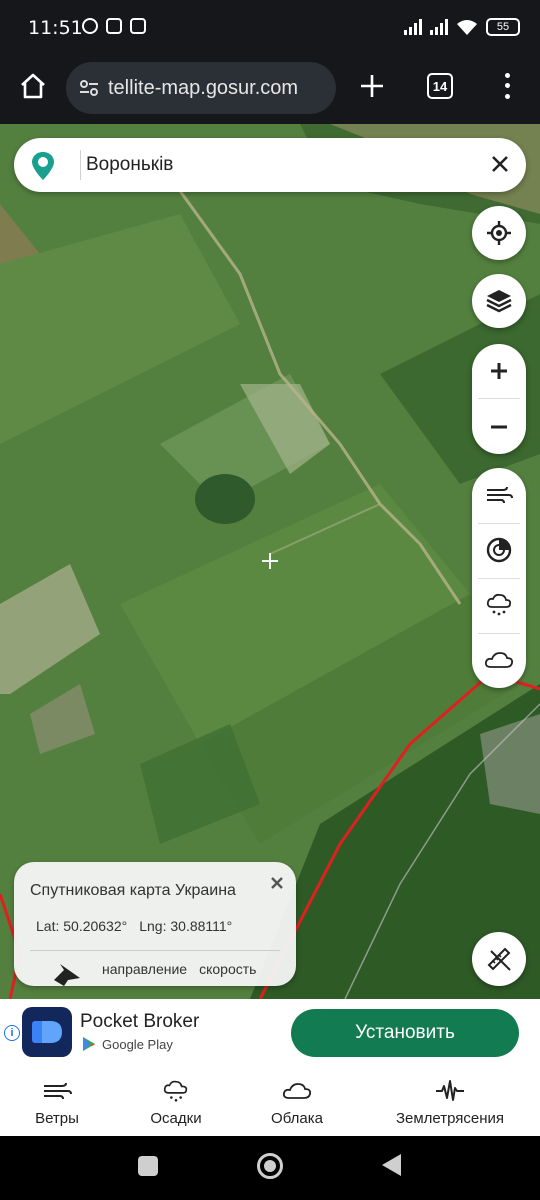  Describe the element at coordinates (176, 1118) in the screenshot. I see `tab-label: Осадки` at that location.